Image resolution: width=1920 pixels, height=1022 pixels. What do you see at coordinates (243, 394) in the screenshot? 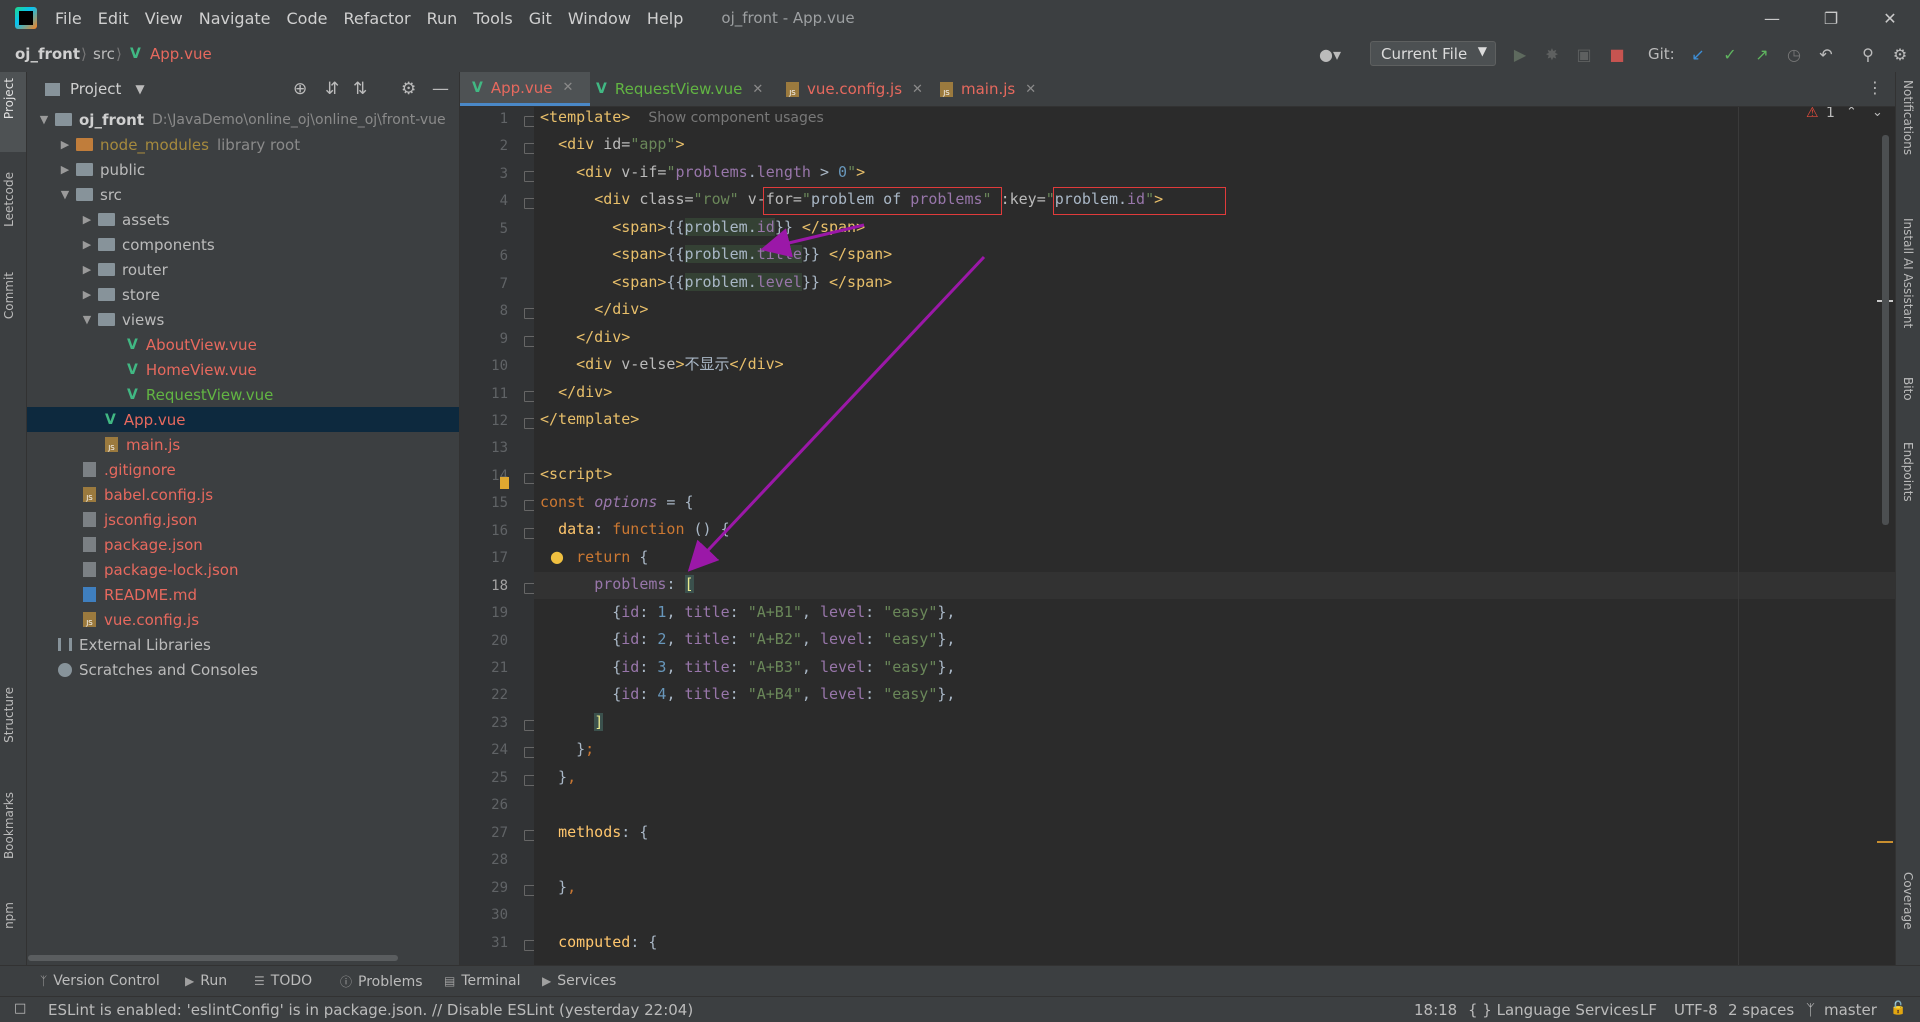
I see `tree-item-requestview: V RequestView.vue` at bounding box center [243, 394].